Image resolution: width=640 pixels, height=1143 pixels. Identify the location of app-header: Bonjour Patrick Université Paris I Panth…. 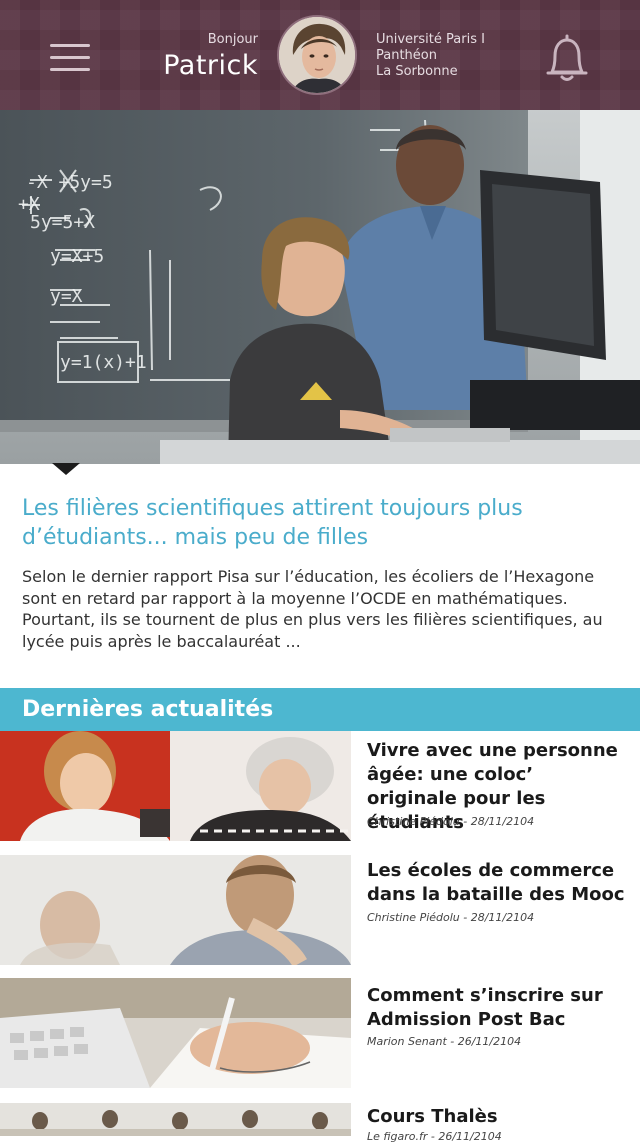
(320, 55).